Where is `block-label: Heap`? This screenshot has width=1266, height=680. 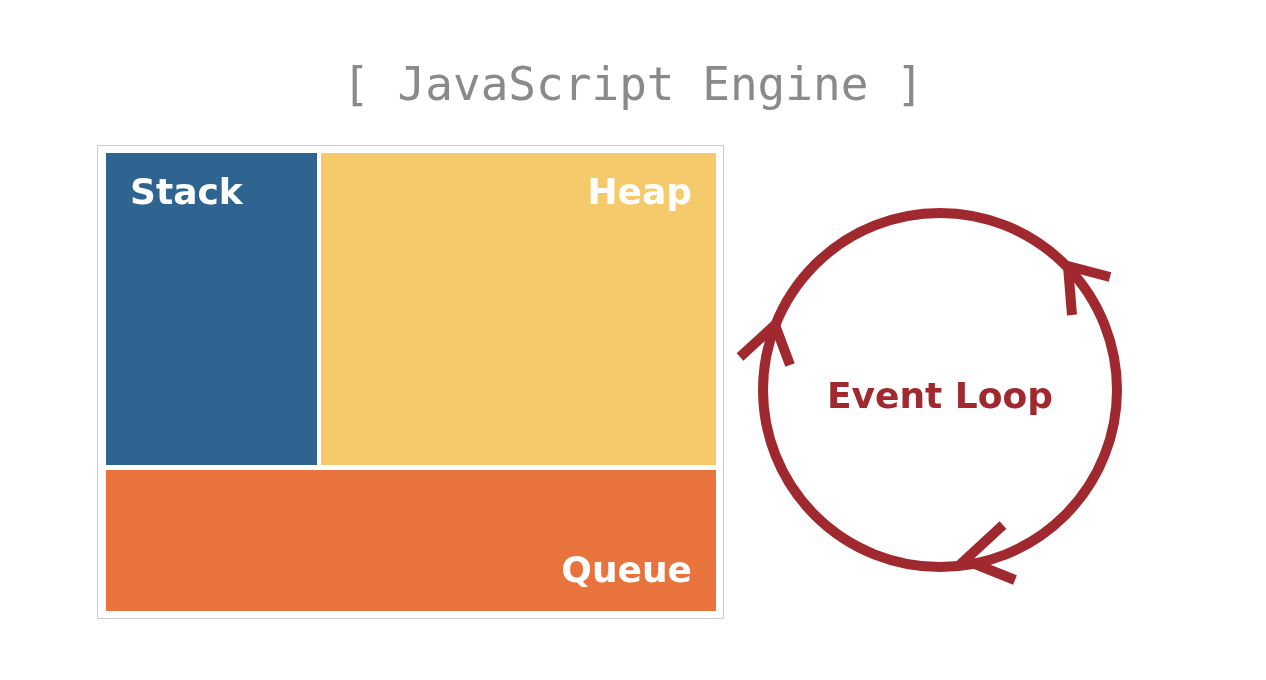 block-label: Heap is located at coordinates (639, 192).